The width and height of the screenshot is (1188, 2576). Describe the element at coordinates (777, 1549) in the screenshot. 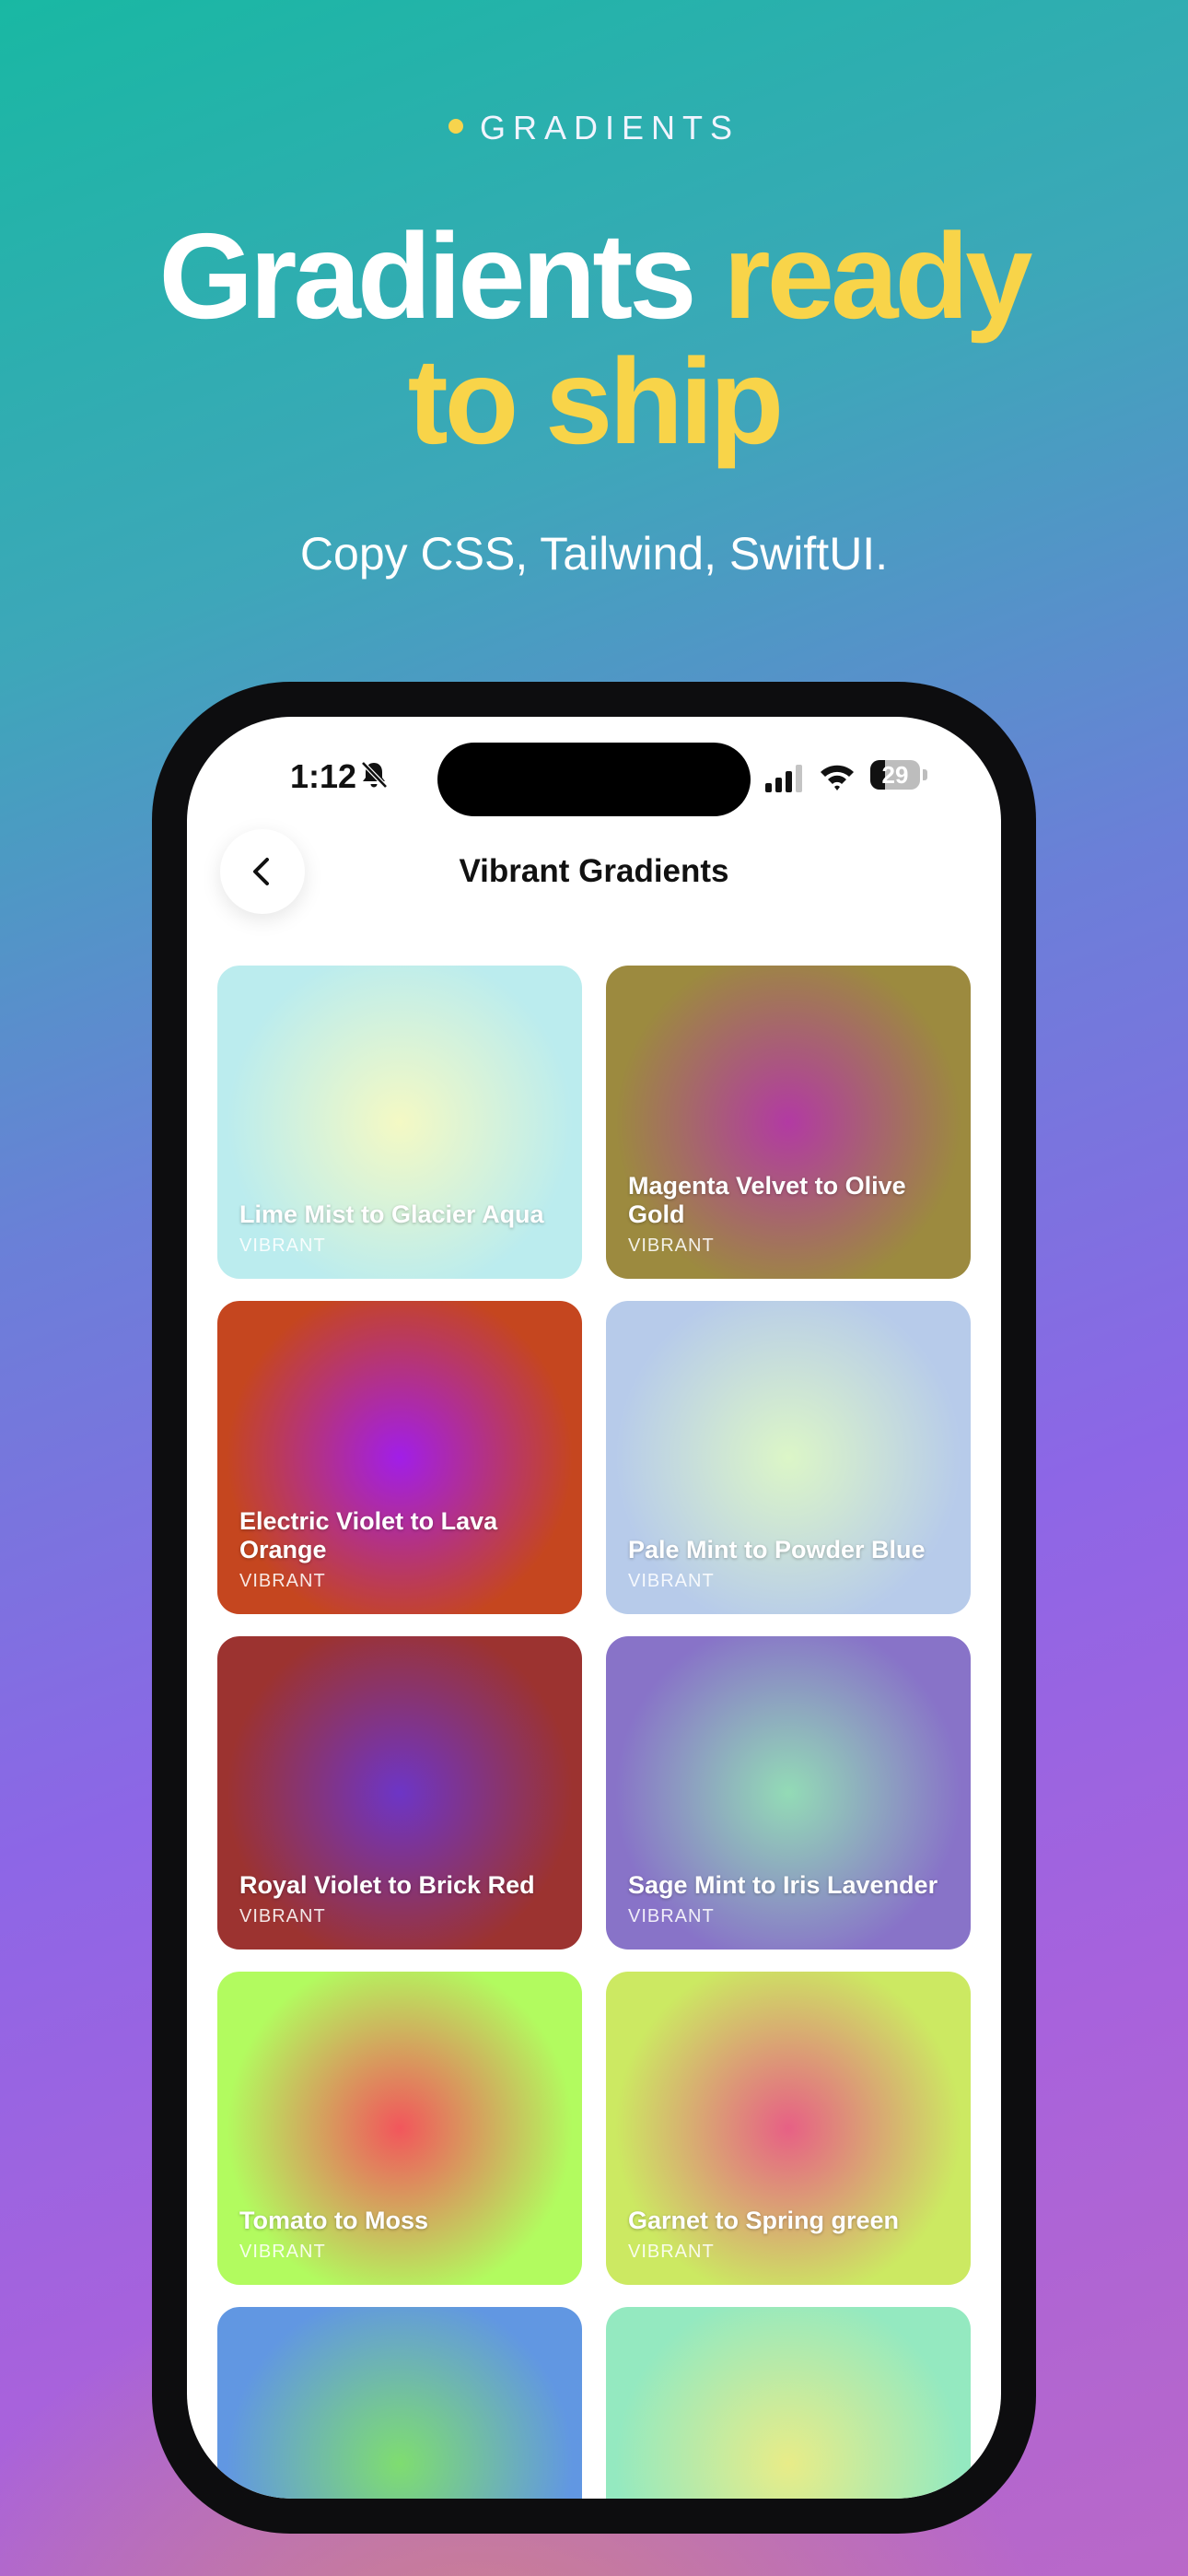

I see `card-title: Pale Mint to Powder Blue` at that location.